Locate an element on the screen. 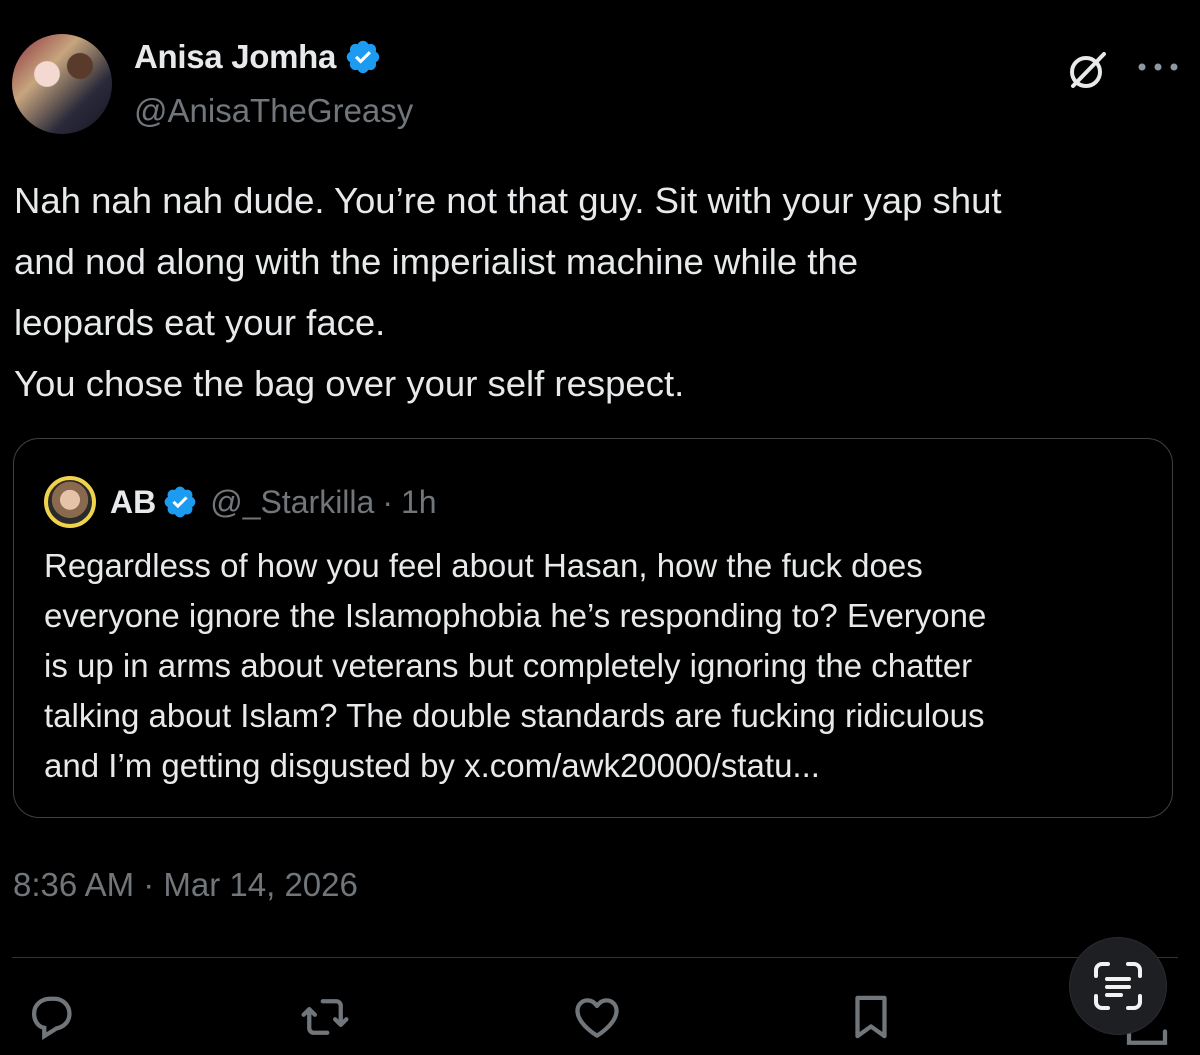 Image resolution: width=1200 pixels, height=1055 pixels. quoted-tweet-header: AB @_Starkilla · 1h is located at coordinates (240, 502).